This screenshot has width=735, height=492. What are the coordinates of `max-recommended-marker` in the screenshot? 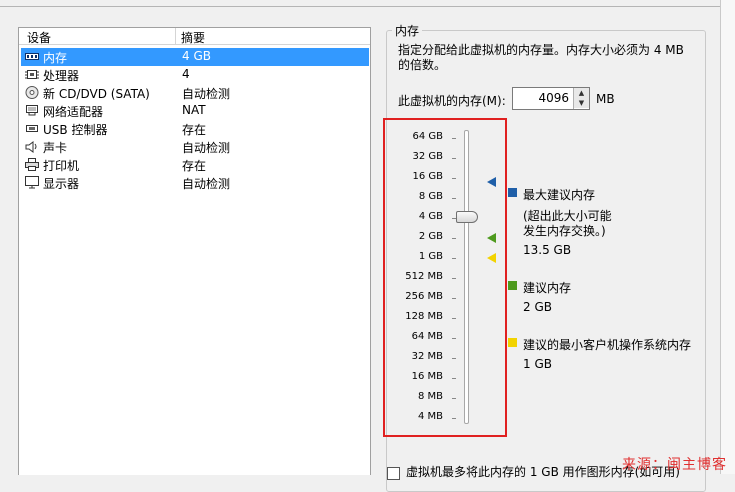 It's located at (491, 182).